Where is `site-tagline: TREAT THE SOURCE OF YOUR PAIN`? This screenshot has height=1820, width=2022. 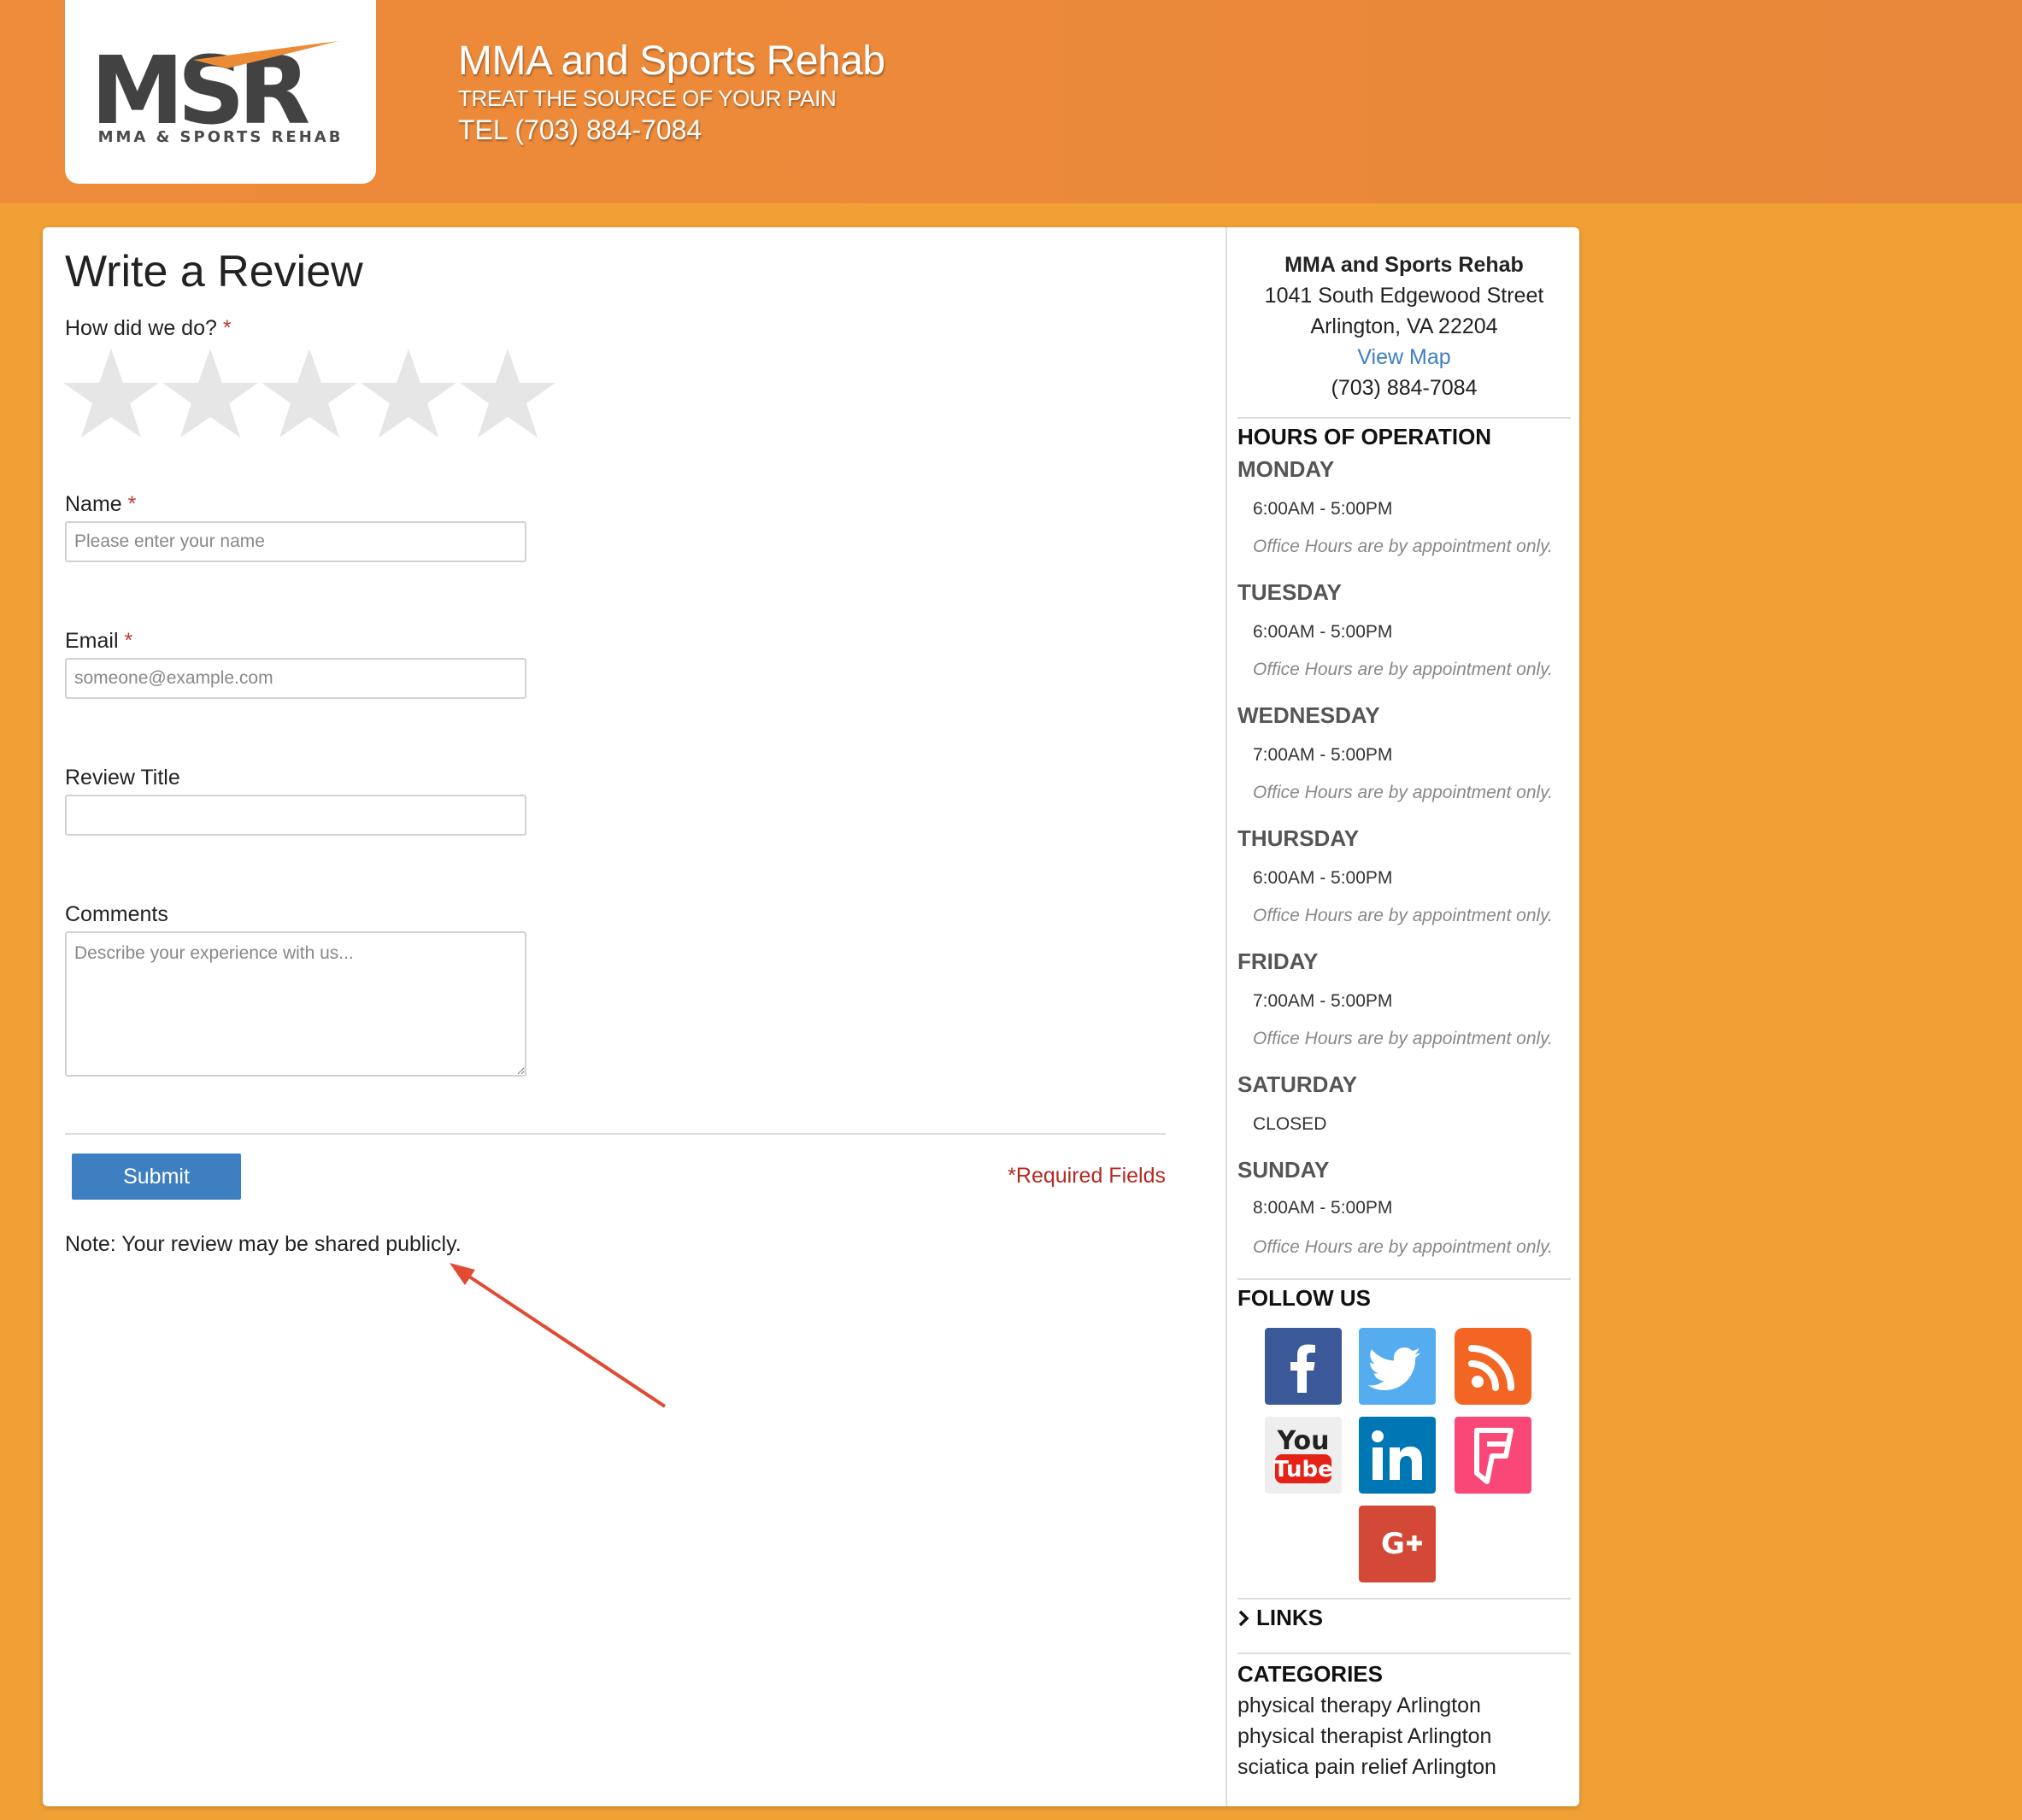
site-tagline: TREAT THE SOURCE OF YOUR PAIN is located at coordinates (647, 98).